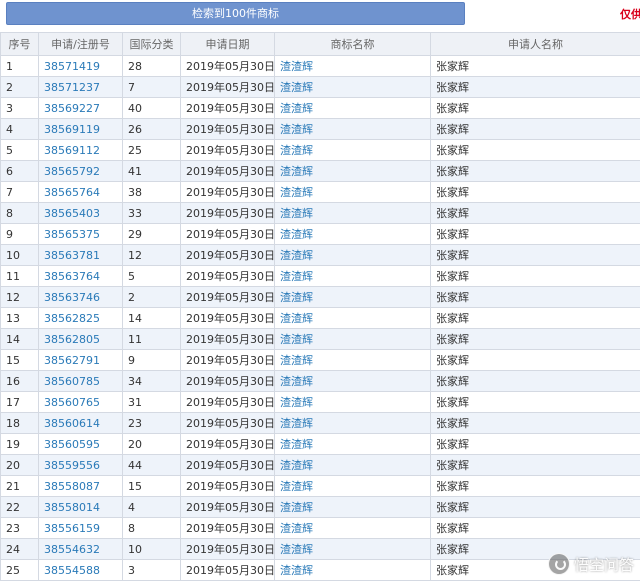 The width and height of the screenshot is (640, 585). I want to click on registration-number-link: 38562791, so click(80, 360).